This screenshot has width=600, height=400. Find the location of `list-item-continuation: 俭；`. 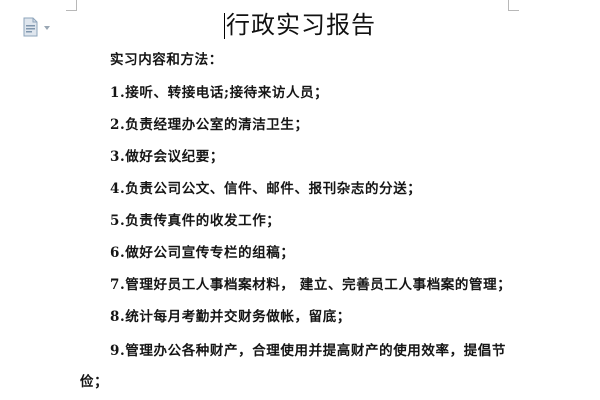

list-item-continuation: 俭； is located at coordinates (94, 382).